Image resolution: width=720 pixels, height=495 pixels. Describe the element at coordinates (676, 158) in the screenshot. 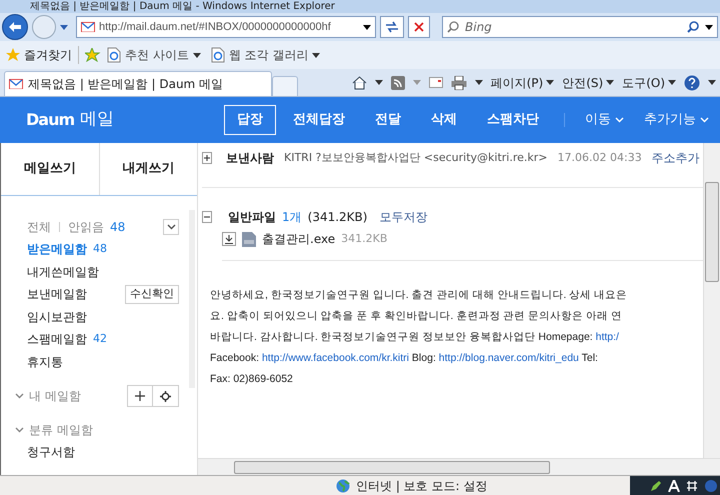

I see `add-contact-link: 주소추가` at that location.